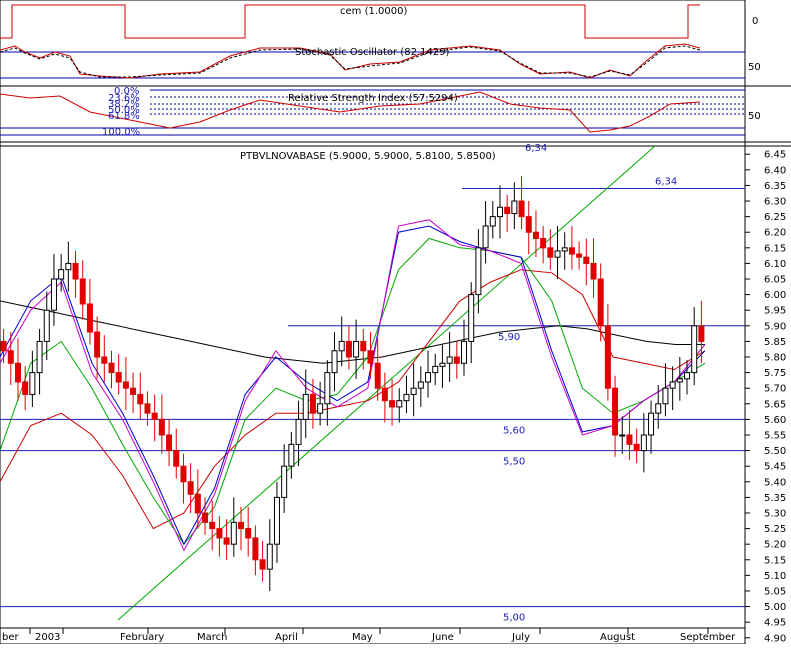 Image resolution: width=791 pixels, height=648 pixels. I want to click on y-tick-label: 5.10, so click(775, 576).